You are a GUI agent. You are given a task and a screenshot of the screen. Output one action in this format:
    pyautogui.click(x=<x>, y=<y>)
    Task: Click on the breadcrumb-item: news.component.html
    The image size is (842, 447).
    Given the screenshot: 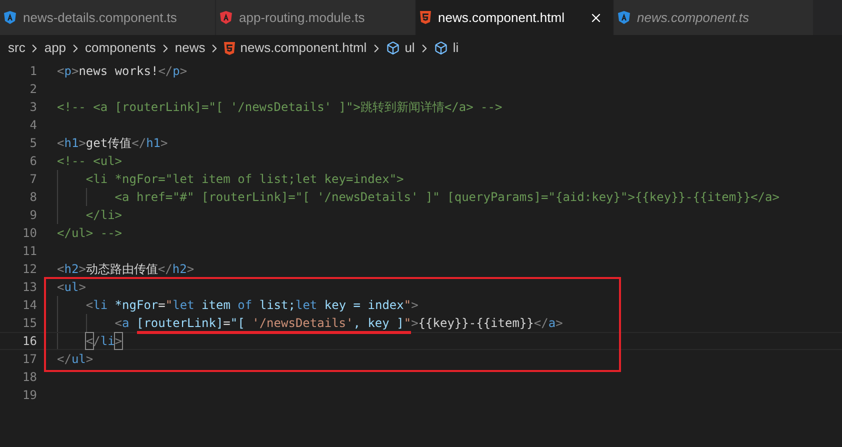 What is the action you would take?
    pyautogui.click(x=303, y=48)
    